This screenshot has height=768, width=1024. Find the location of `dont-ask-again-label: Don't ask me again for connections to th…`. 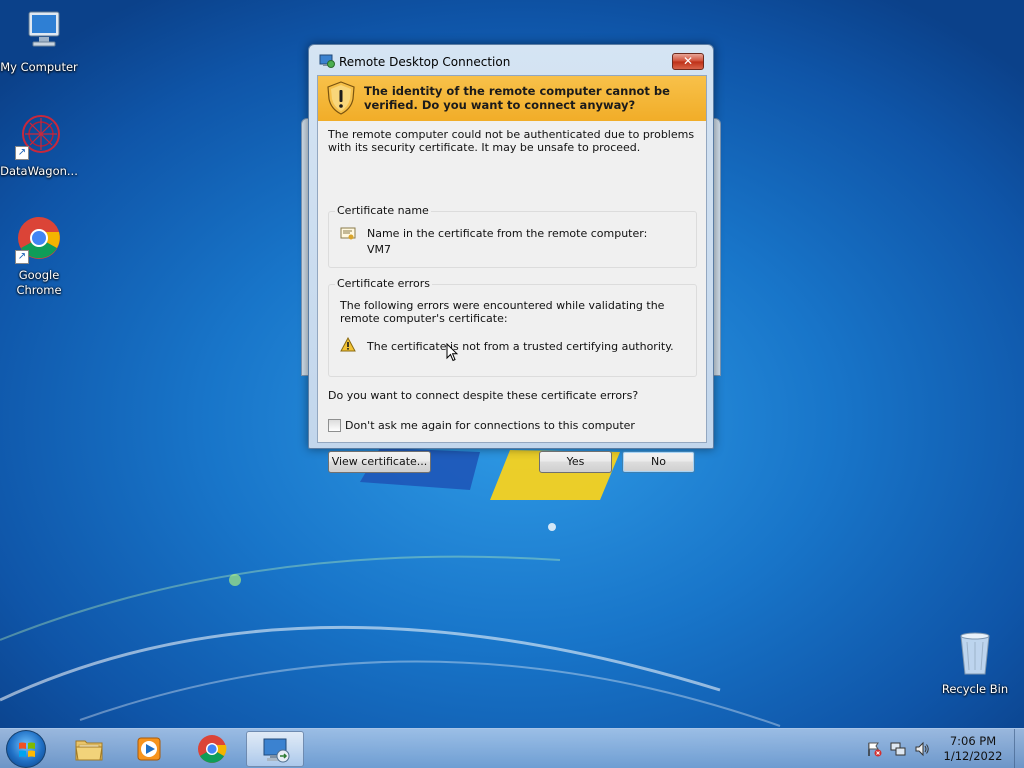

dont-ask-again-label: Don't ask me again for connections to th… is located at coordinates (490, 425).